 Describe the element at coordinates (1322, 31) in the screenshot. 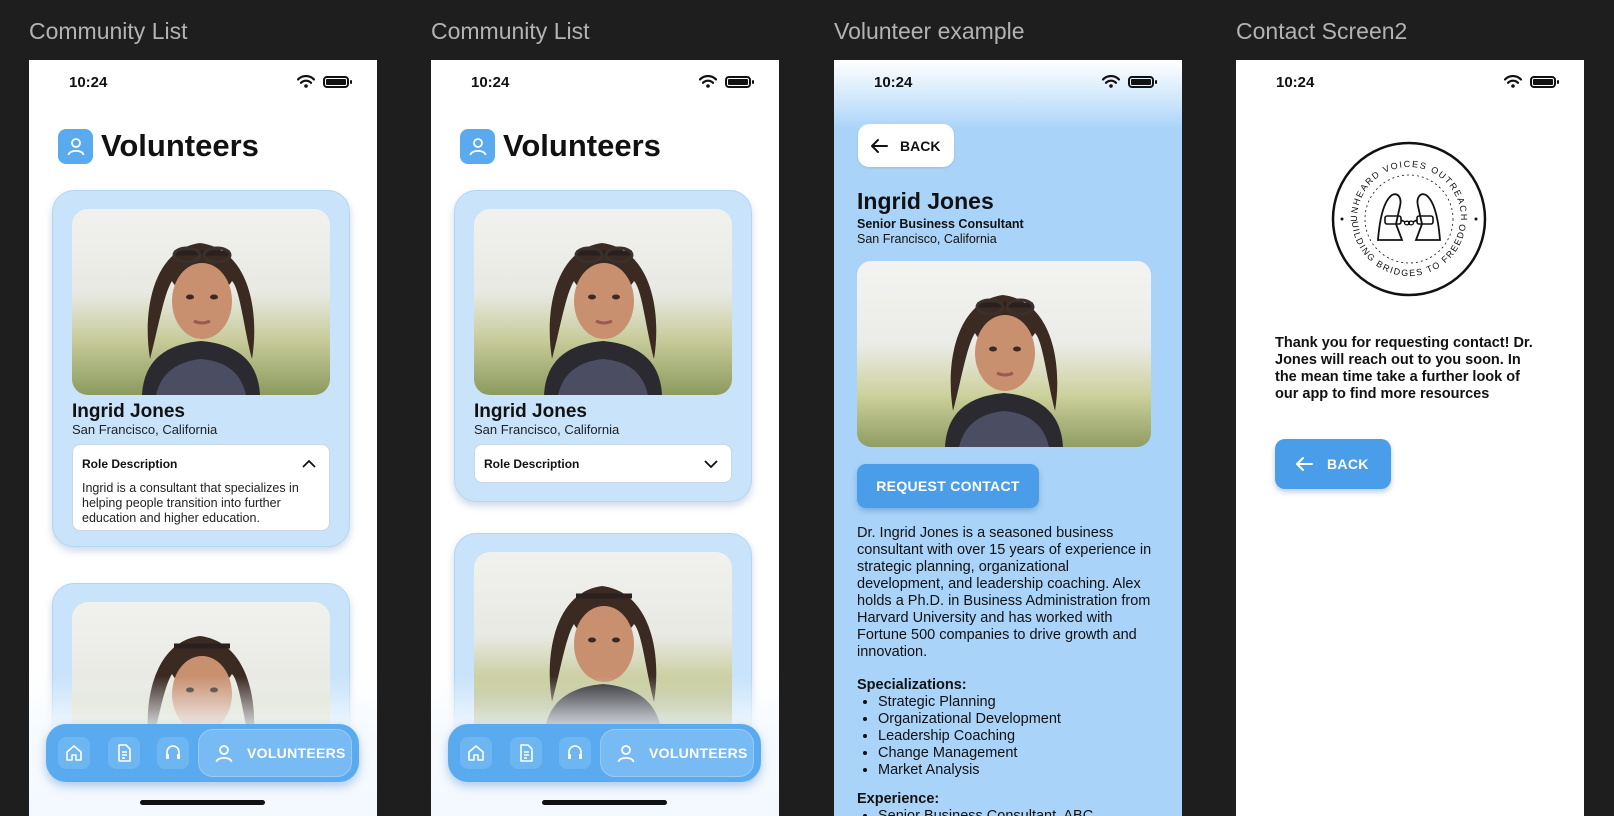

I see `frame-title-contact-screen: Contact Screen2` at that location.